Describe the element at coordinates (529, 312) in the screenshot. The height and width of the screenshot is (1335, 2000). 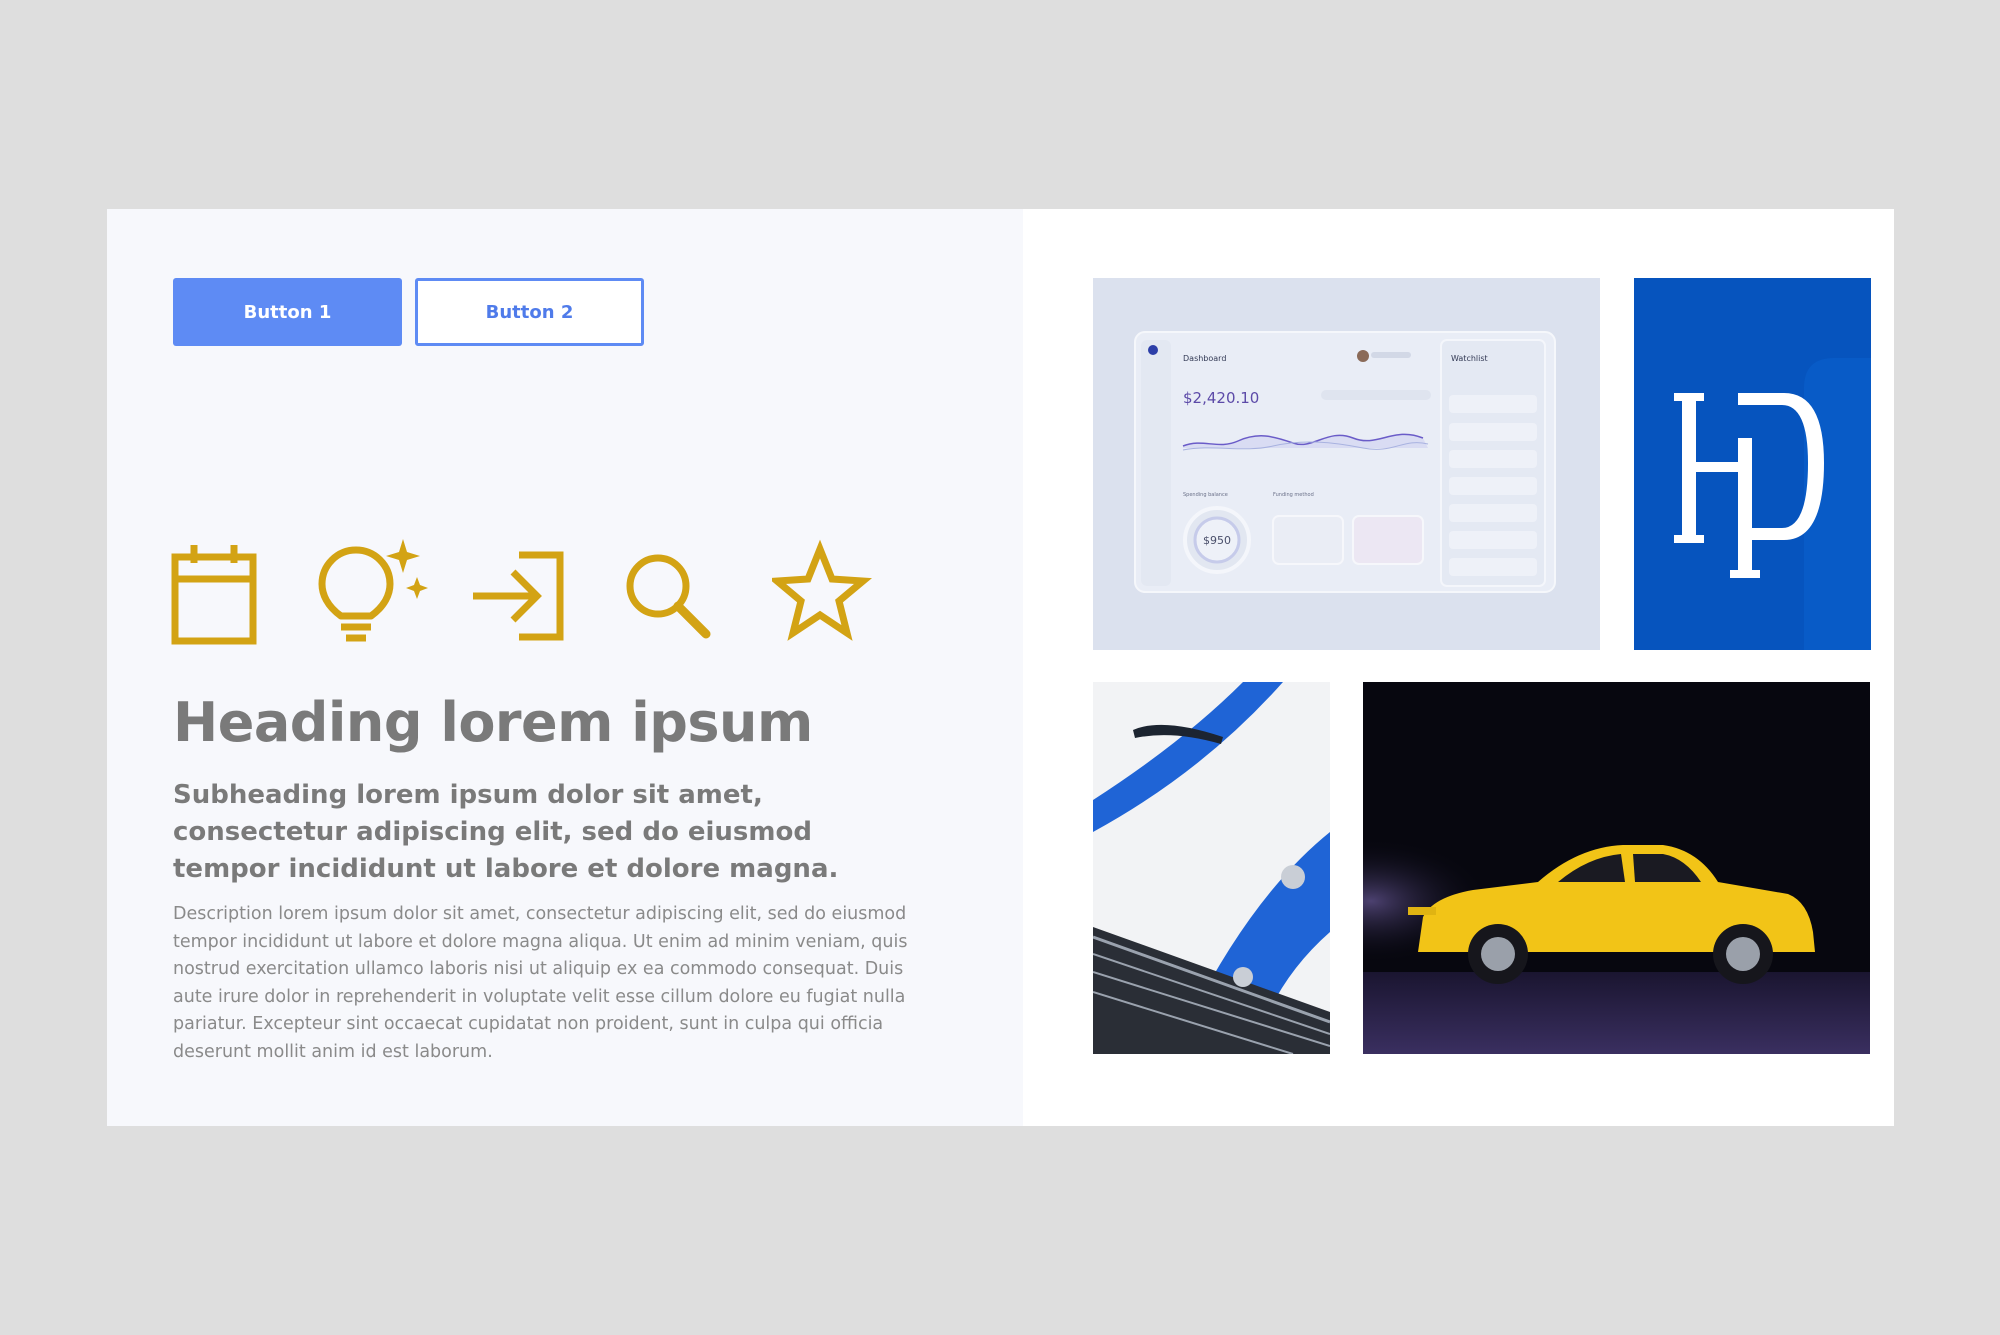
I see `button-2: Button 2` at that location.